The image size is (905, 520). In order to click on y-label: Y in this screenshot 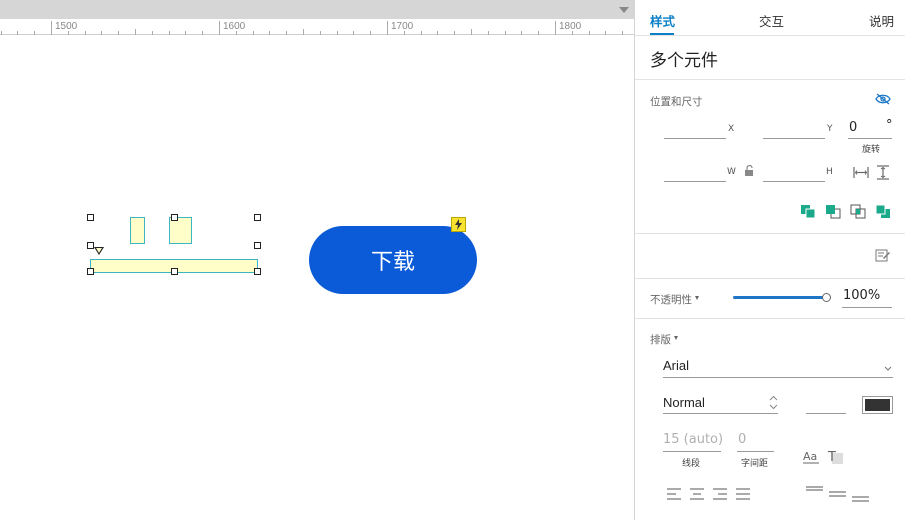, I will do `click(830, 129)`.